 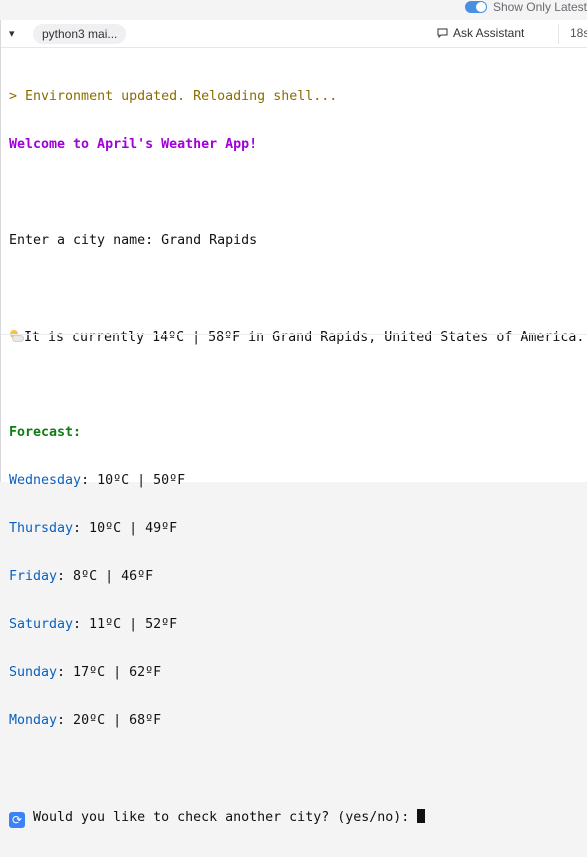 What do you see at coordinates (33, 576) in the screenshot?
I see `forecast-day: Friday` at bounding box center [33, 576].